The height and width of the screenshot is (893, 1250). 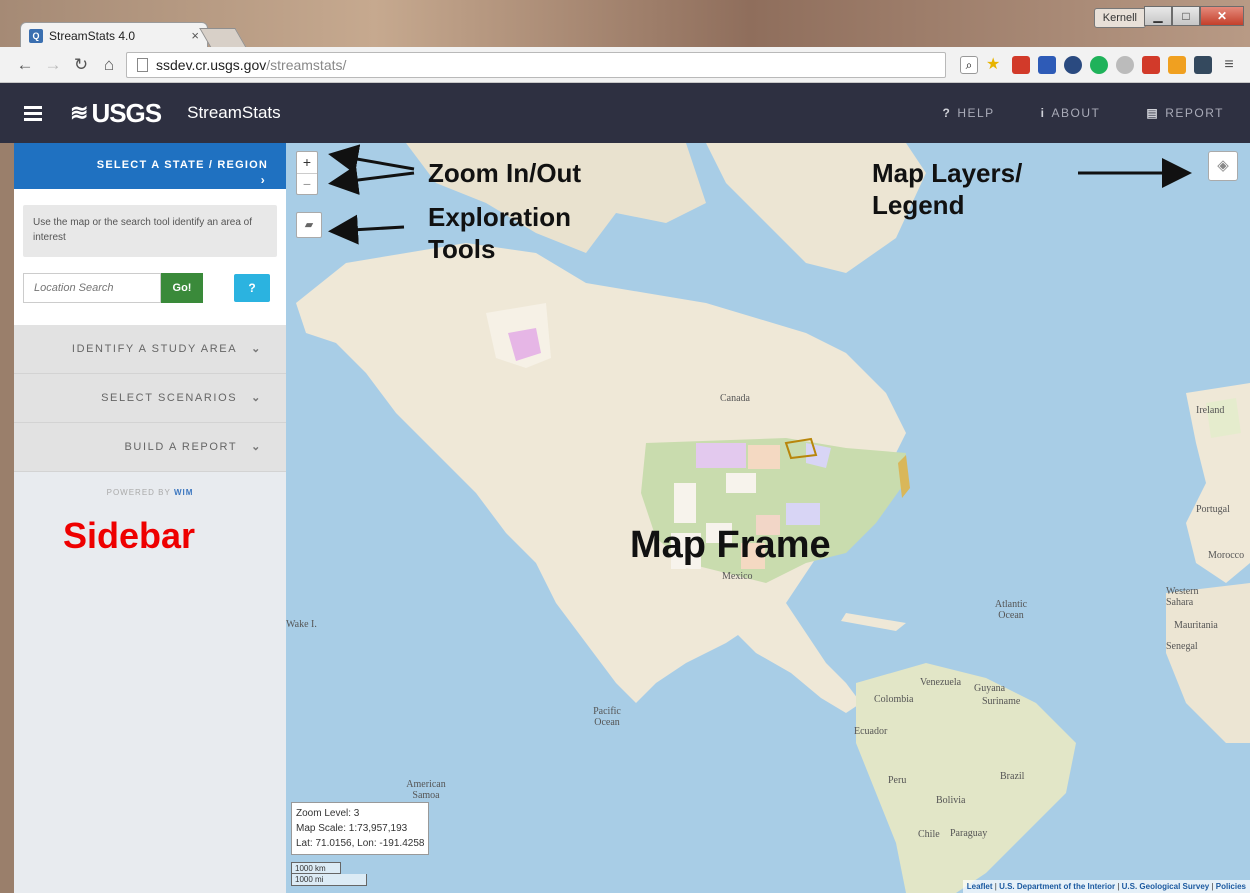 I want to click on zoom-control: + −, so click(x=307, y=173).